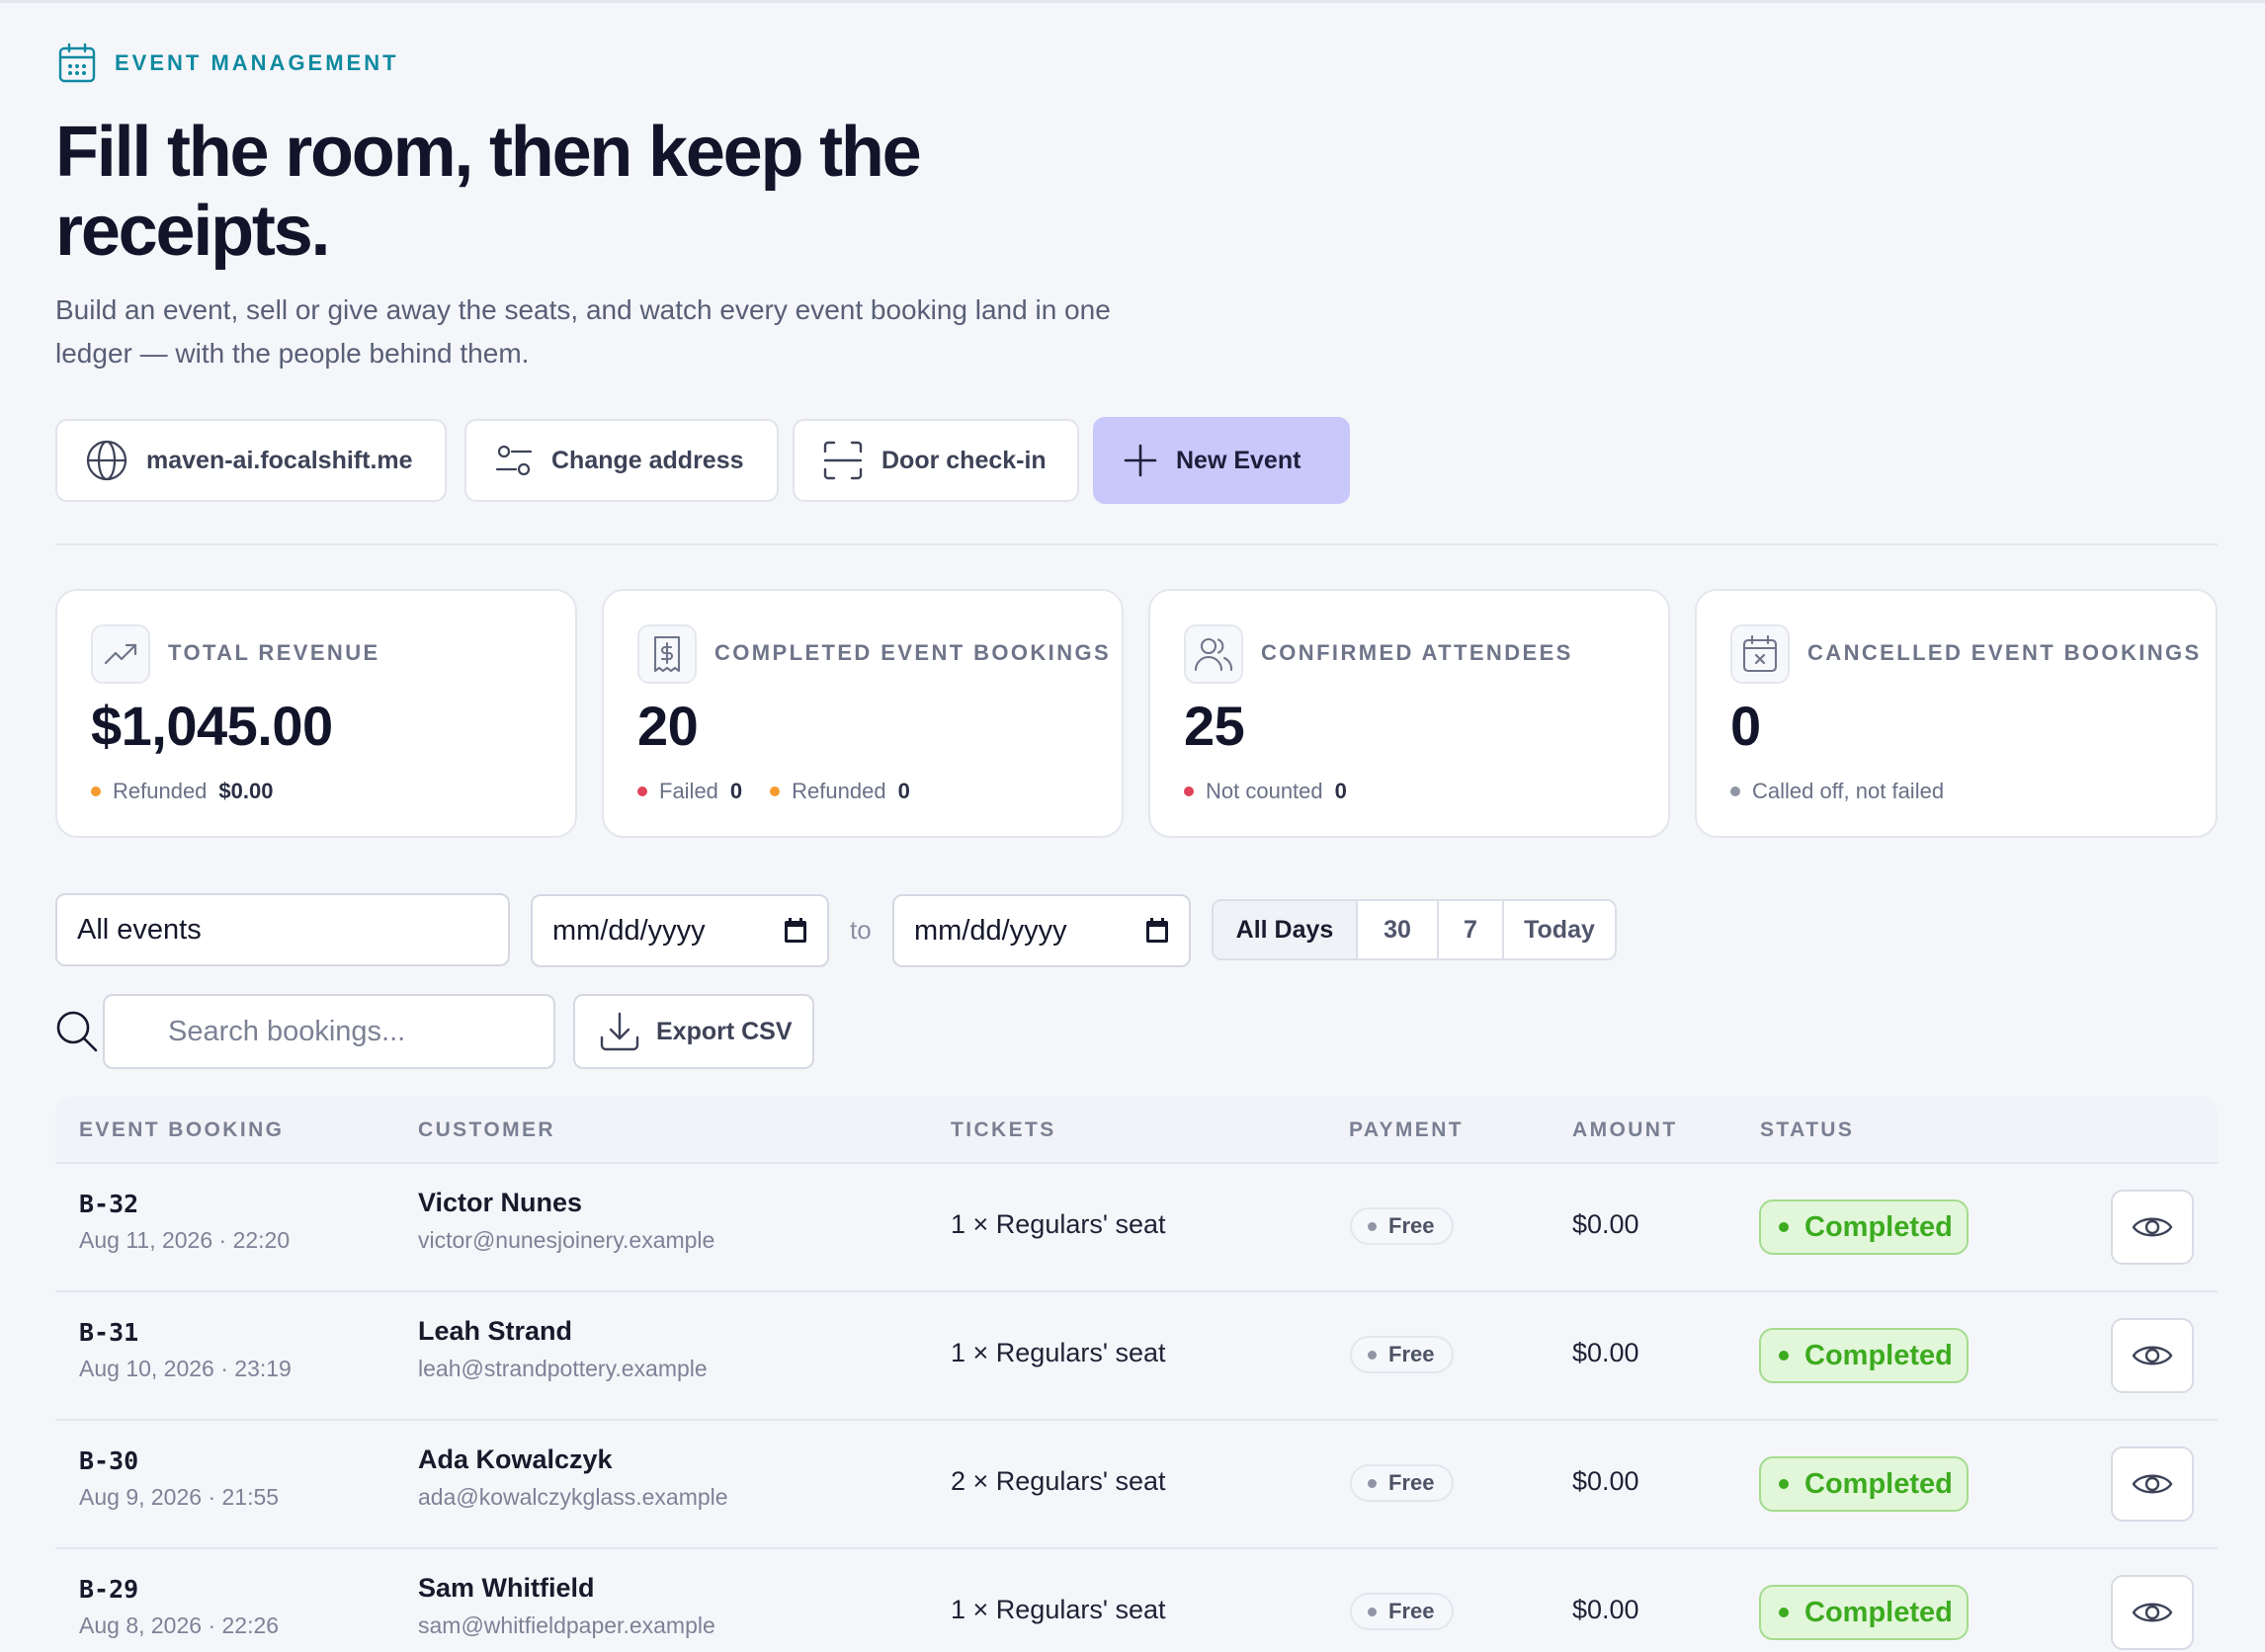 This screenshot has height=1652, width=2265. What do you see at coordinates (1848, 791) in the screenshot?
I see `cancelled-note: Called off, not failed` at bounding box center [1848, 791].